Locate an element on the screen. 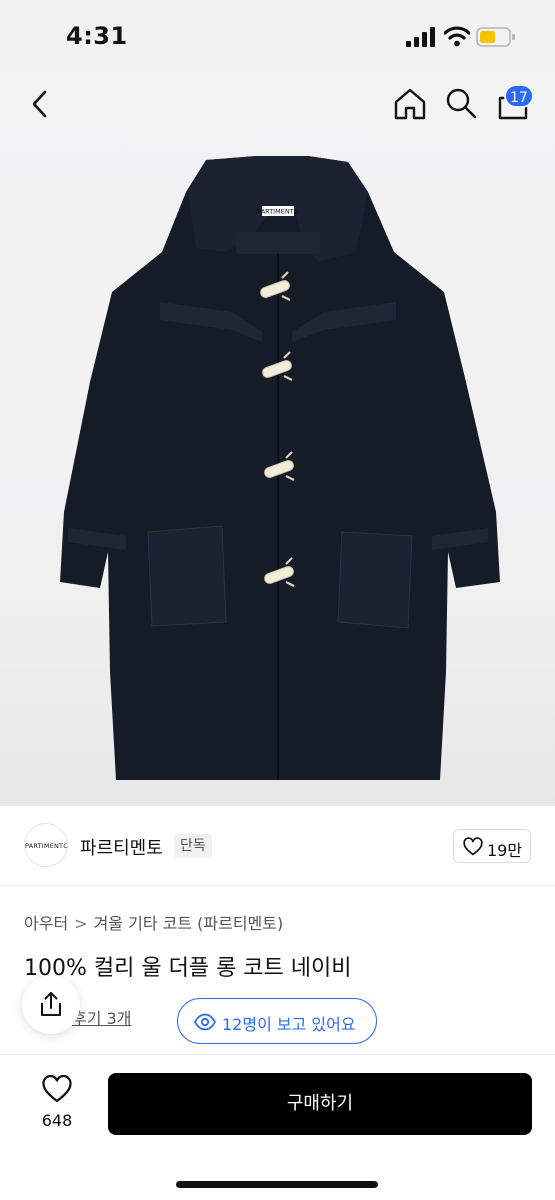  breadcrumb: 아우터 > 겨울 기타 코트 (파르티멘토) is located at coordinates (153, 922).